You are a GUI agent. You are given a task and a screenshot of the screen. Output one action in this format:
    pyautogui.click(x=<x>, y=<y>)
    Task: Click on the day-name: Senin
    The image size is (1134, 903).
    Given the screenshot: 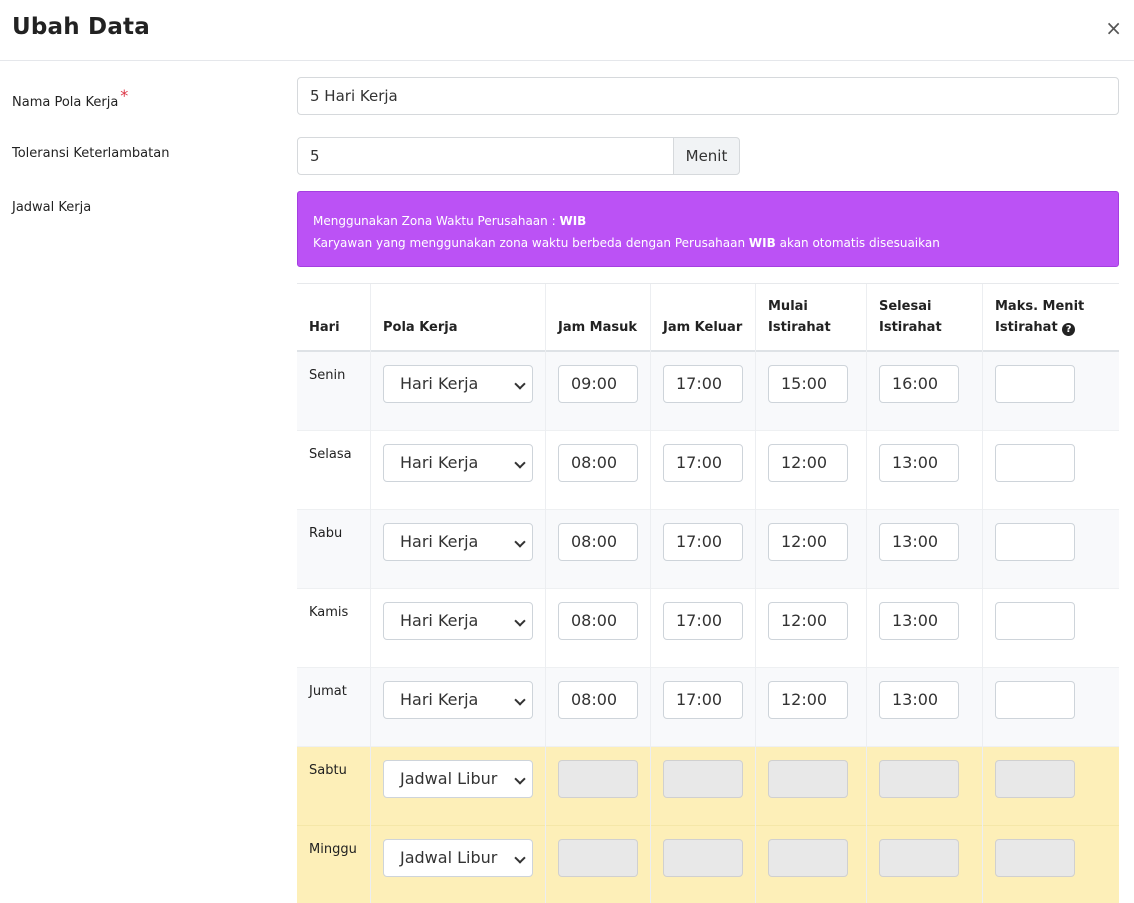 What is the action you would take?
    pyautogui.click(x=327, y=375)
    